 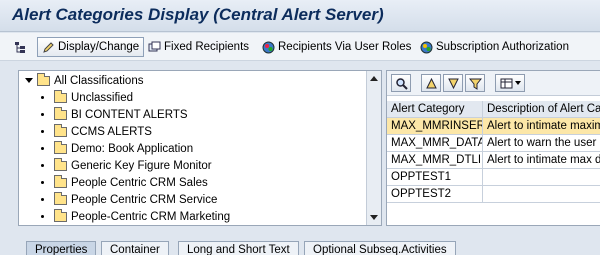 I want to click on table-cell: MAX_MMR_DTLIN, so click(x=435, y=160).